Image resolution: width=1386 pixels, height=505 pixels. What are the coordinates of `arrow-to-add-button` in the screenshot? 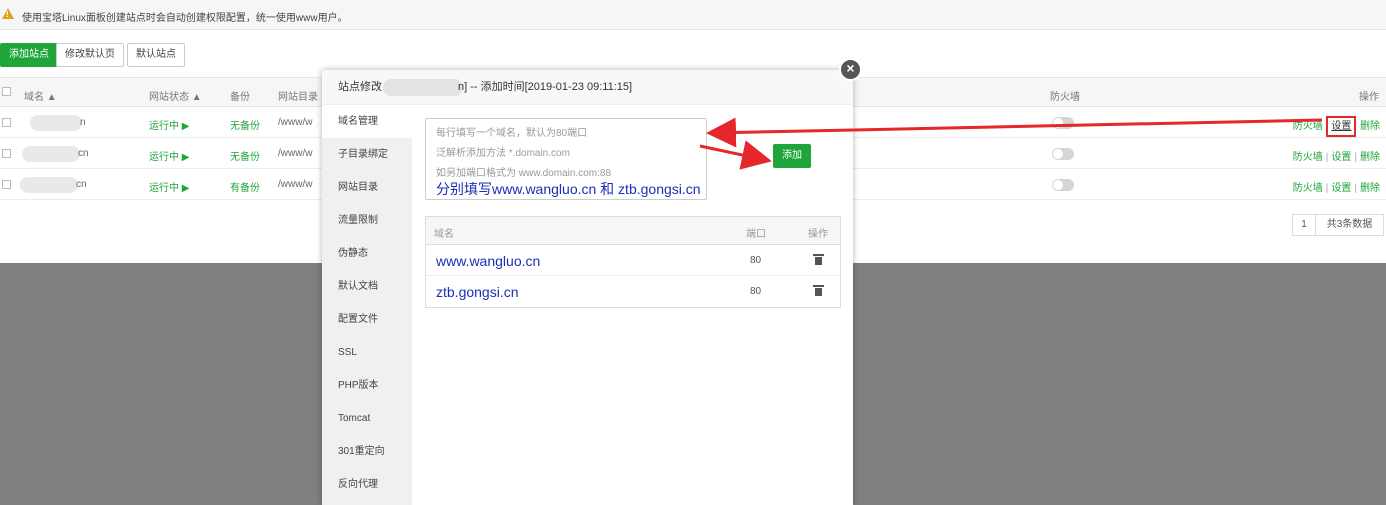 It's located at (735, 155).